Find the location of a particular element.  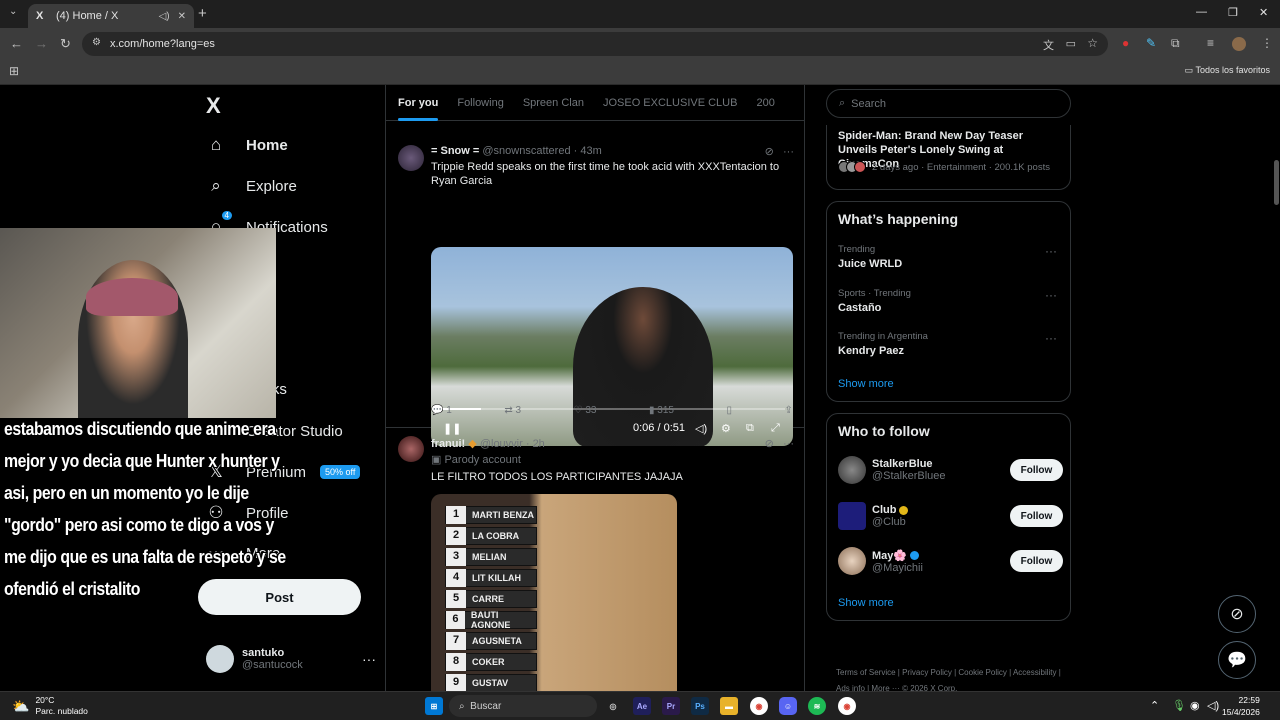

views-button: ▮ 315 is located at coordinates (661, 410).